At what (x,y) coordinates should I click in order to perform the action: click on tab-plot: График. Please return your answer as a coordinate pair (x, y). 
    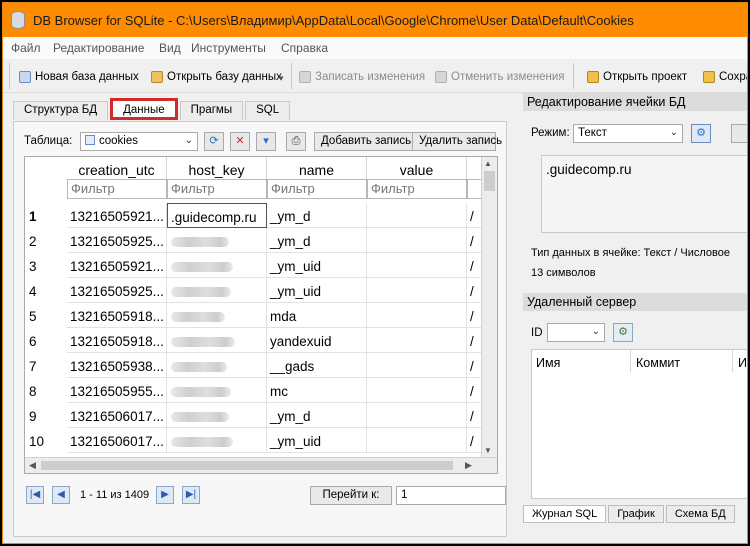
    Looking at the image, I should click on (636, 514).